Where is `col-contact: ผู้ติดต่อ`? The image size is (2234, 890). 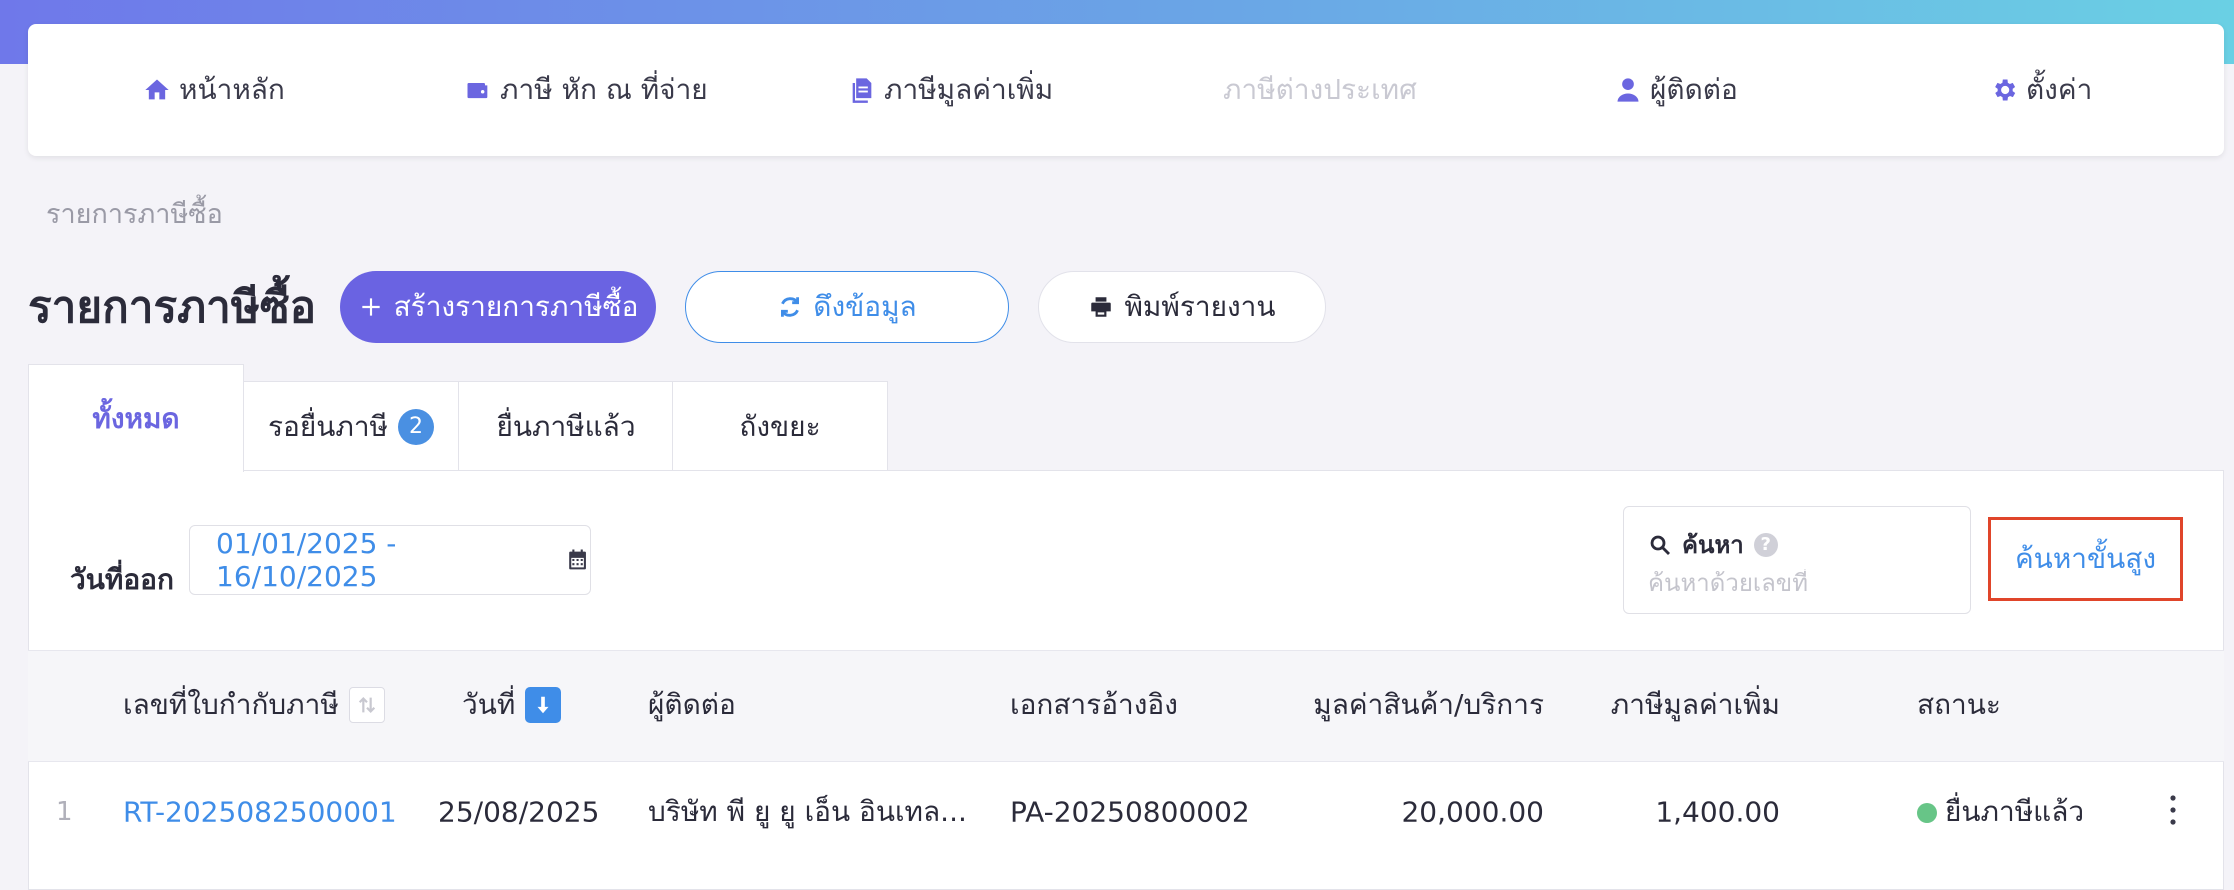
col-contact: ผู้ติดต่อ is located at coordinates (692, 704).